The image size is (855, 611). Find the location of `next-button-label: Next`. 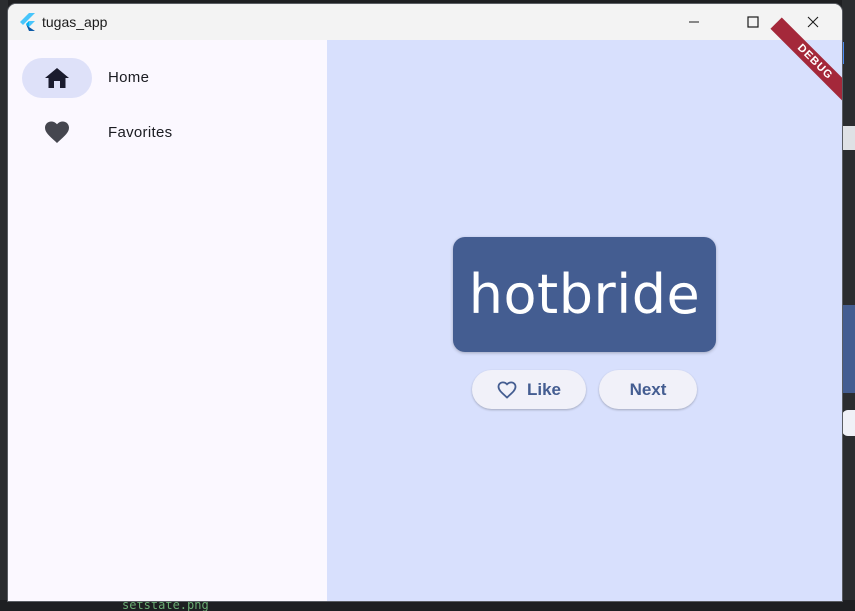

next-button-label: Next is located at coordinates (648, 389).